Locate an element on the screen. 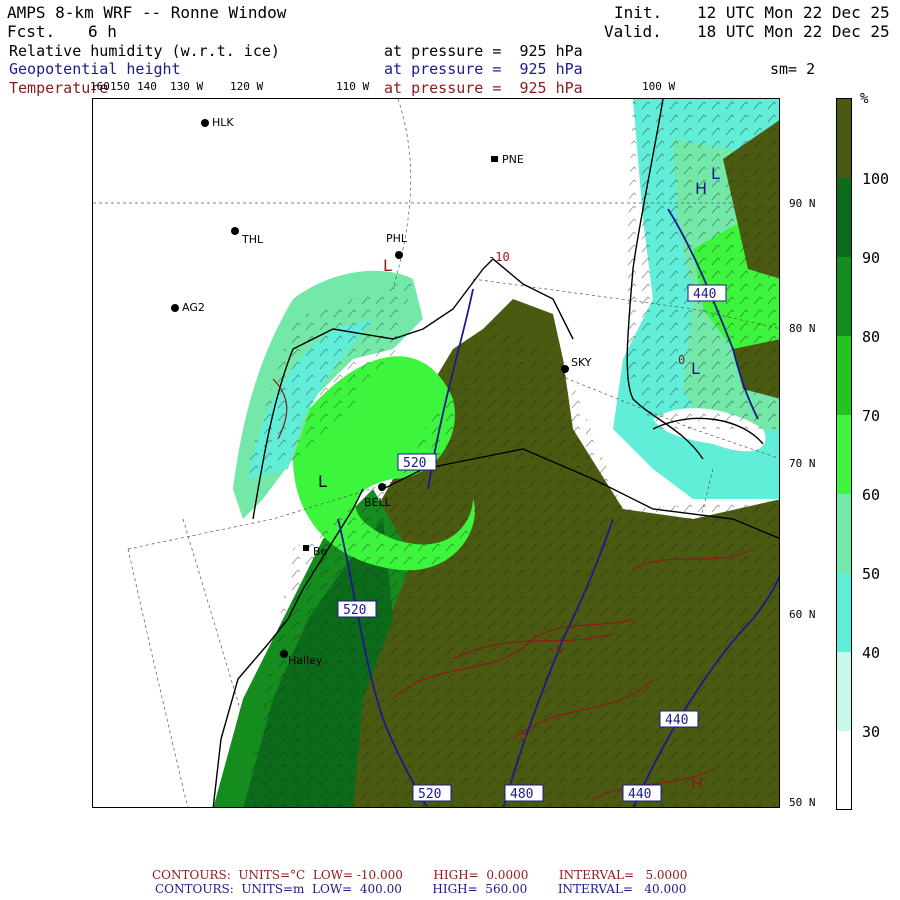 Image resolution: width=900 pixels, height=900 pixels. station-bell: BELL is located at coordinates (377, 502).